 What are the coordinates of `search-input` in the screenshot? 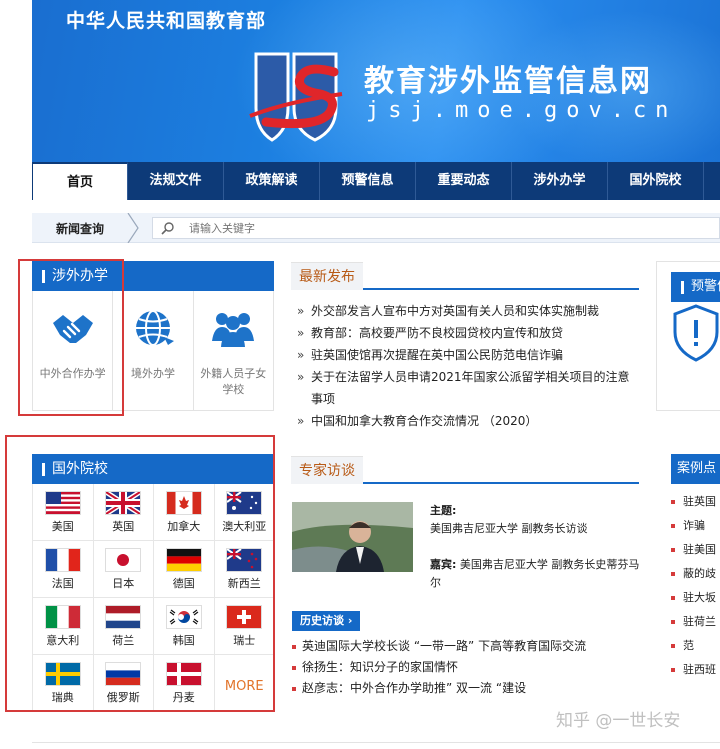 It's located at (449, 228).